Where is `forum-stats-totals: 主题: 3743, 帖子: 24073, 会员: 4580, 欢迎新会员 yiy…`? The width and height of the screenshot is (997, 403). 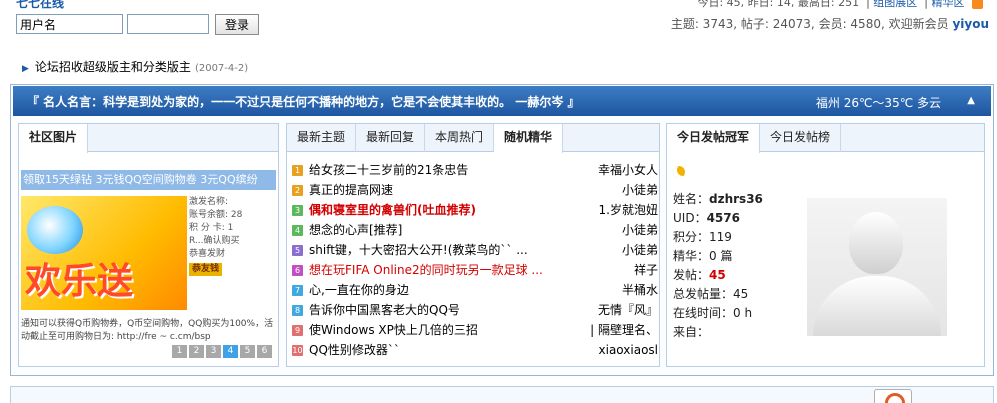 forum-stats-totals: 主题: 3743, 帖子: 24073, 会员: 4580, 欢迎新会员 yiy… is located at coordinates (830, 23).